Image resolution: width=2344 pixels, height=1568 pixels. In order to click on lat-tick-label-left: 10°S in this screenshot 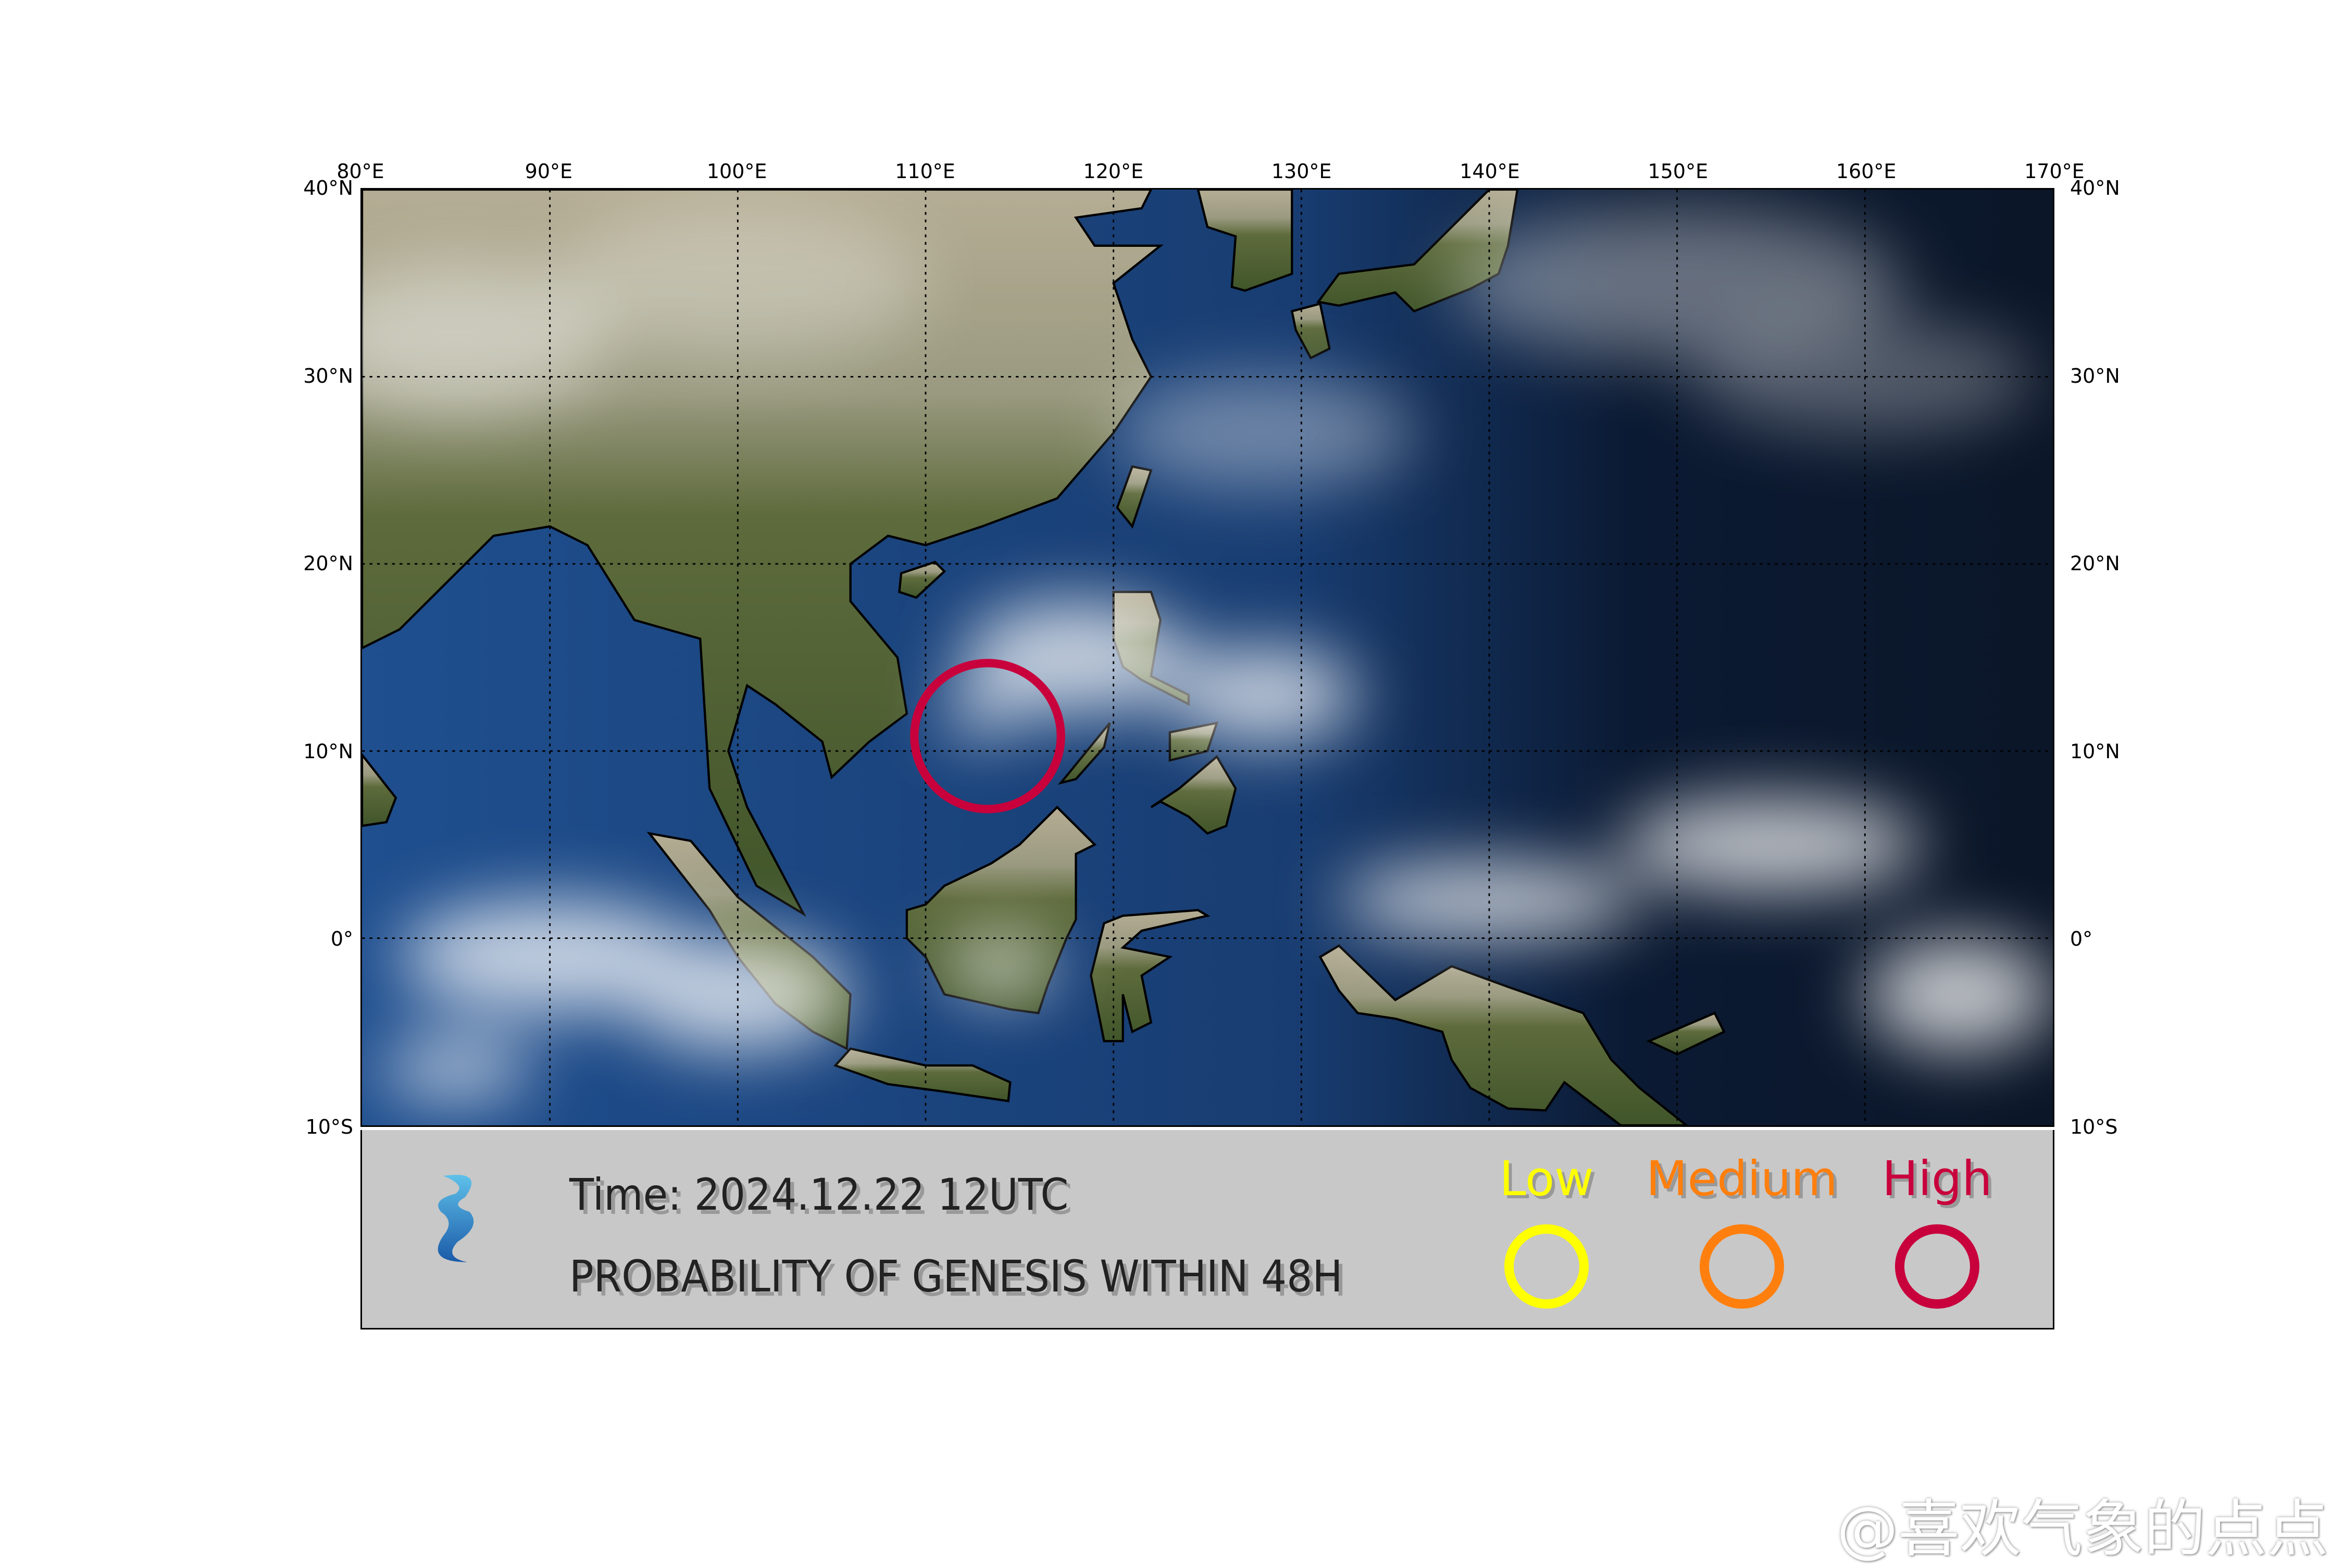, I will do `click(329, 1127)`.